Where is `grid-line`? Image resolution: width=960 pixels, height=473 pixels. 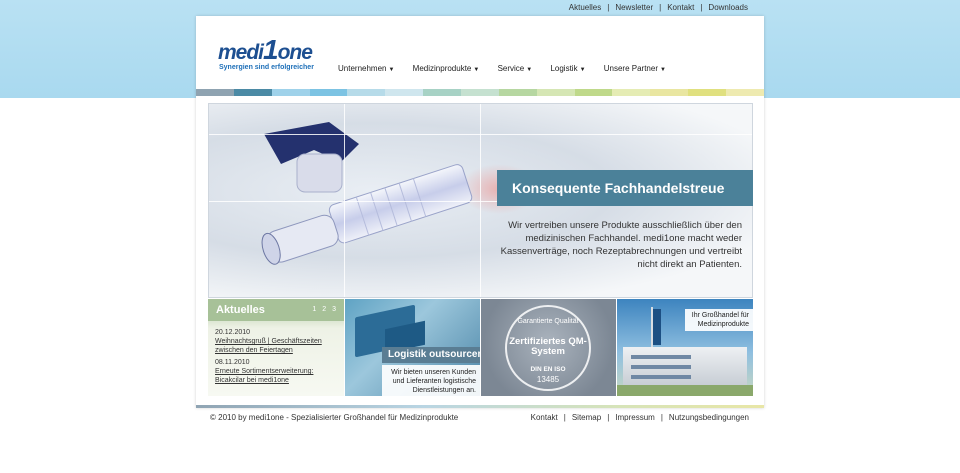
grid-line is located at coordinates (480, 134).